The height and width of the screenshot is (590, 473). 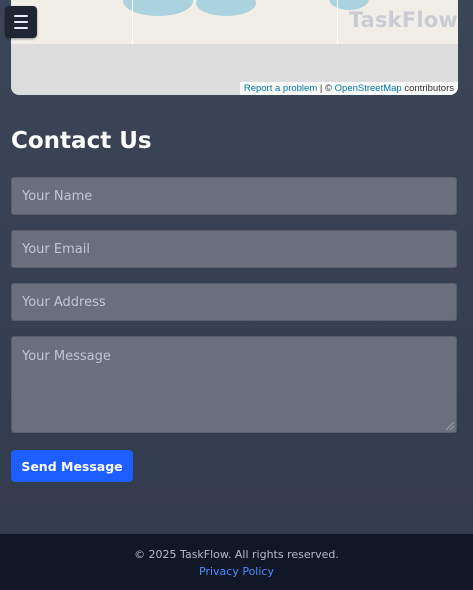 I want to click on address-placeholder: Your Address, so click(x=64, y=302).